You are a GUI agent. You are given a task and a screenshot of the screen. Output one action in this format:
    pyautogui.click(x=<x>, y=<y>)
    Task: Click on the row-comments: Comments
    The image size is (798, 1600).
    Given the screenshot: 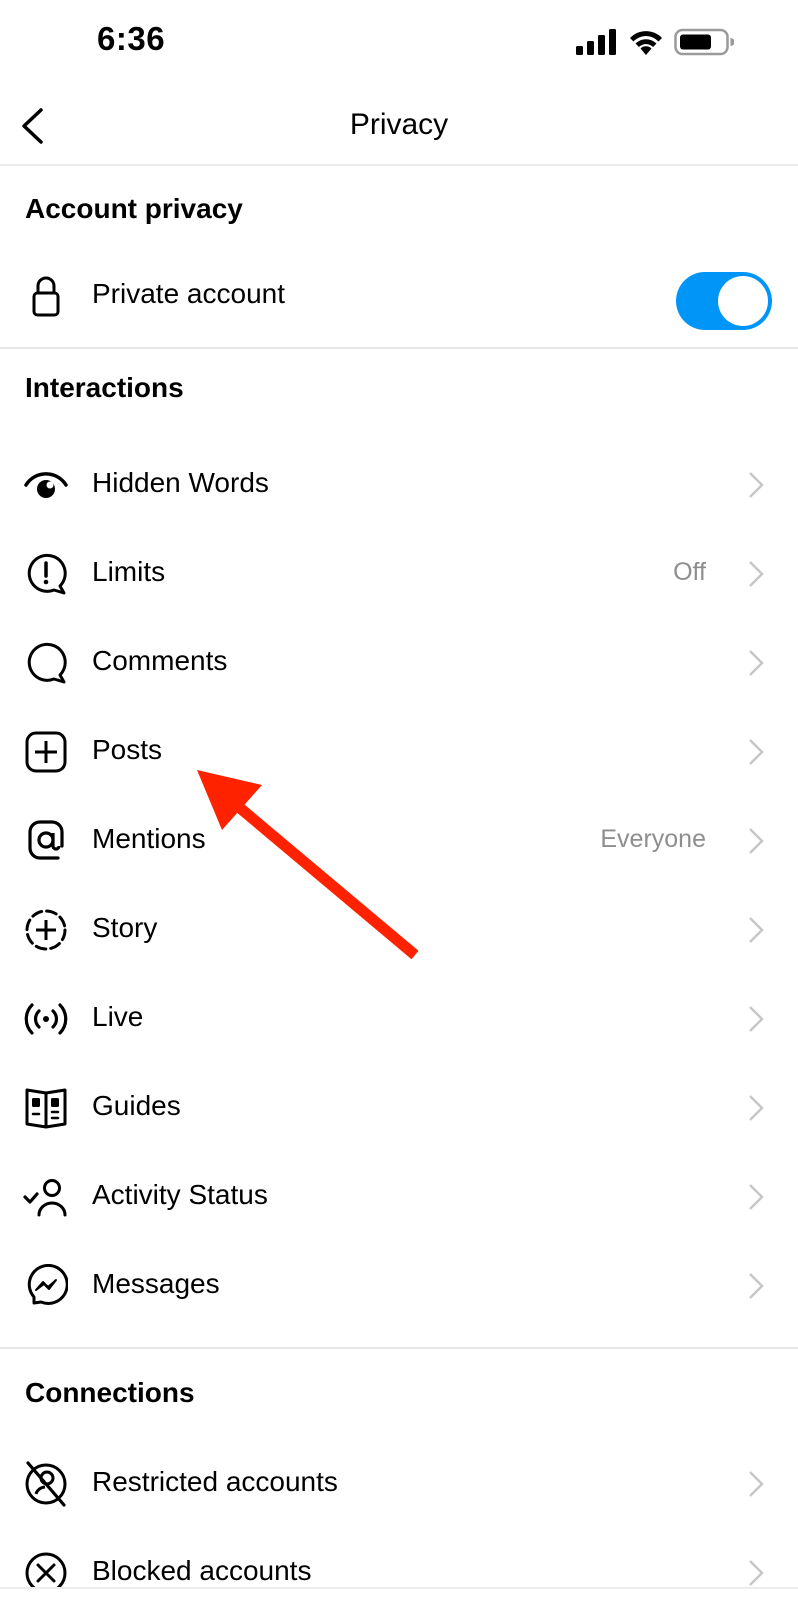 What is the action you would take?
    pyautogui.click(x=399, y=663)
    